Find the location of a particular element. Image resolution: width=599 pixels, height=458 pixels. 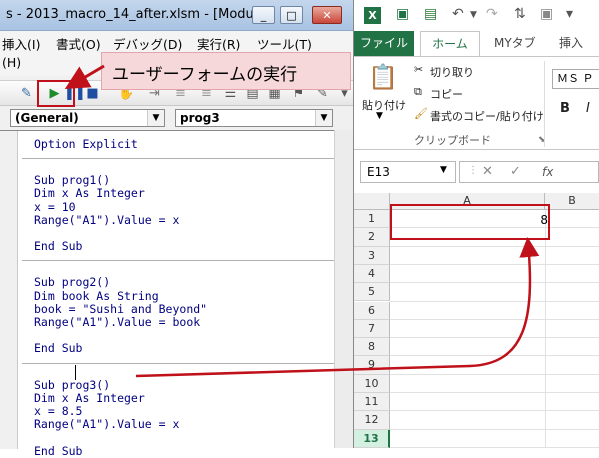

callout-arrow is located at coordinates (84, 77).